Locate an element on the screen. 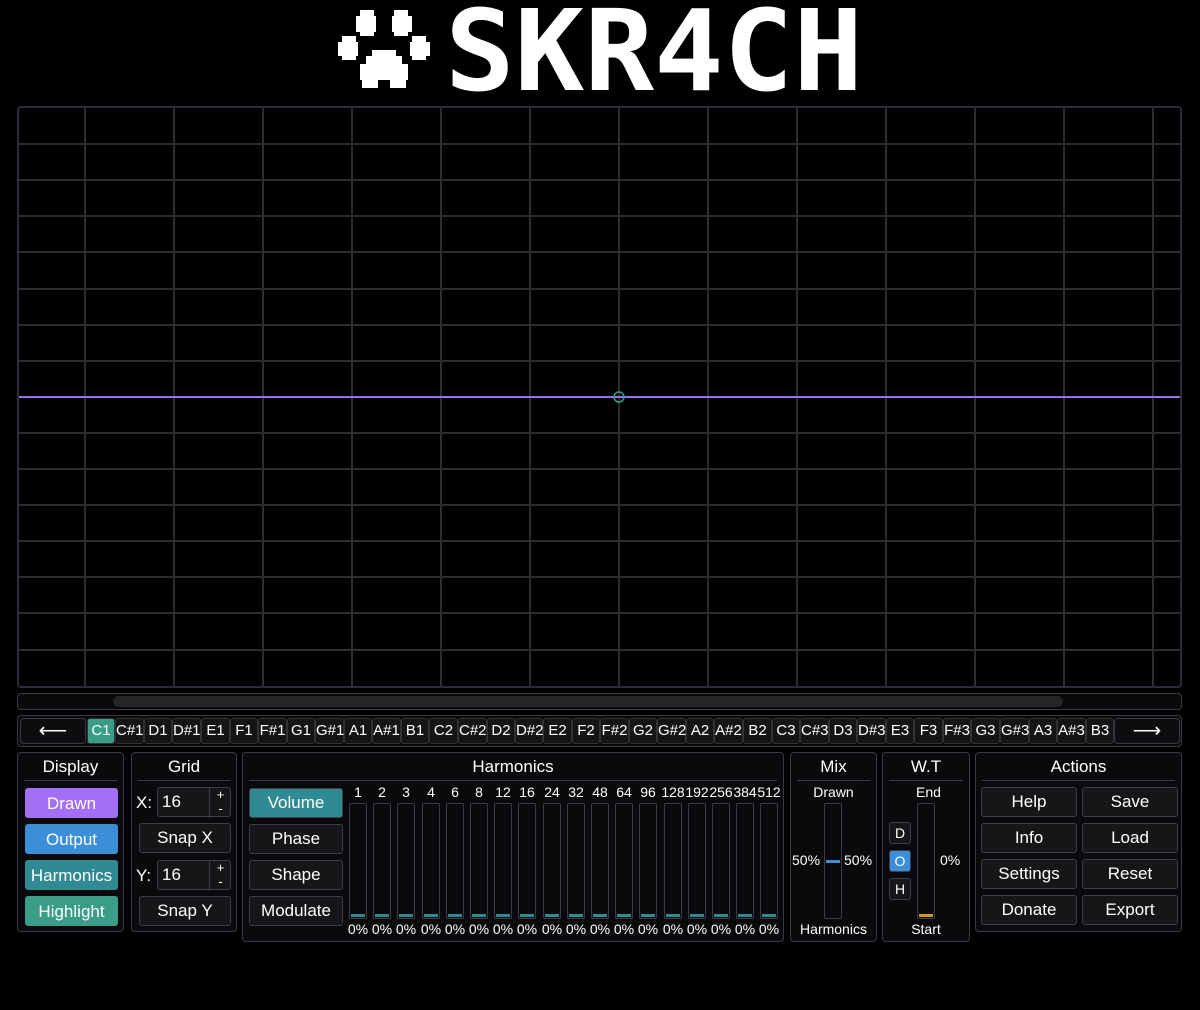 The image size is (1200, 1010). harmonic-number: 96 is located at coordinates (648, 792).